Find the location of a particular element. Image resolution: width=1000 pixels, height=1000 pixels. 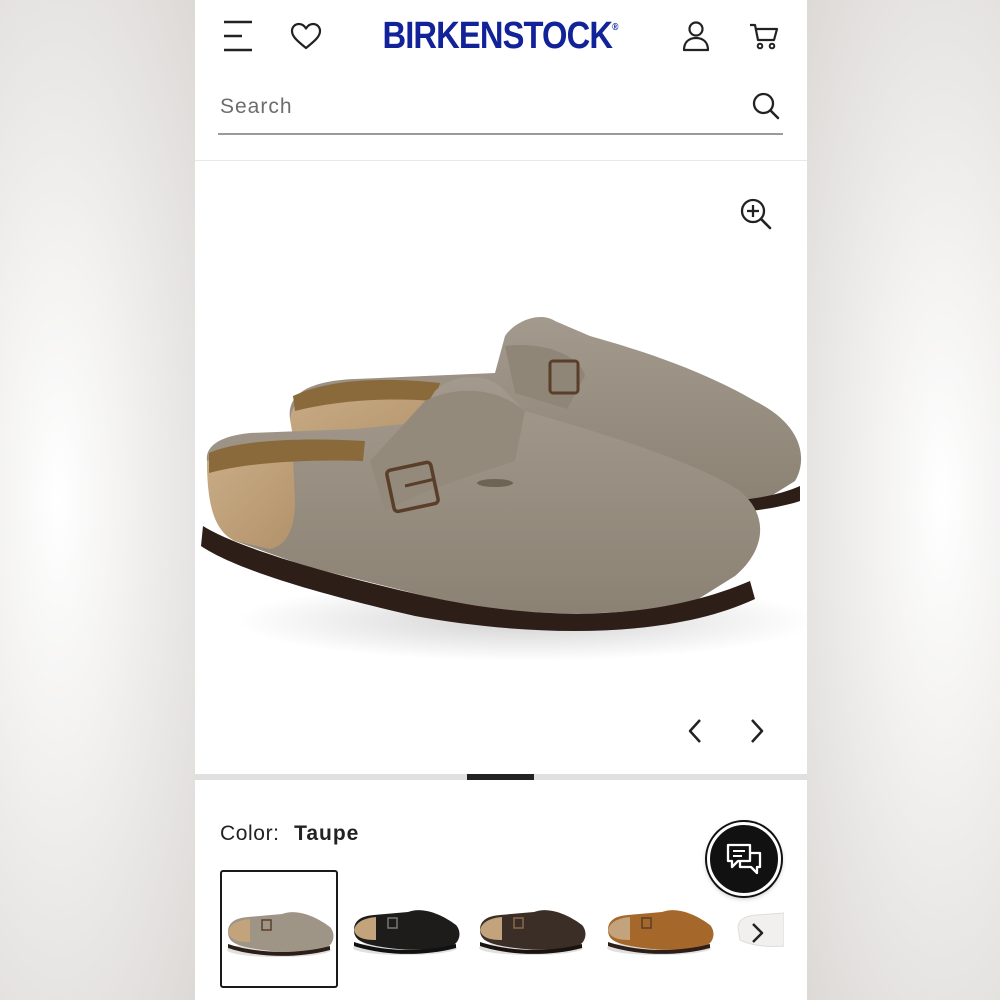

gallery-progress-thumb is located at coordinates (500, 777).